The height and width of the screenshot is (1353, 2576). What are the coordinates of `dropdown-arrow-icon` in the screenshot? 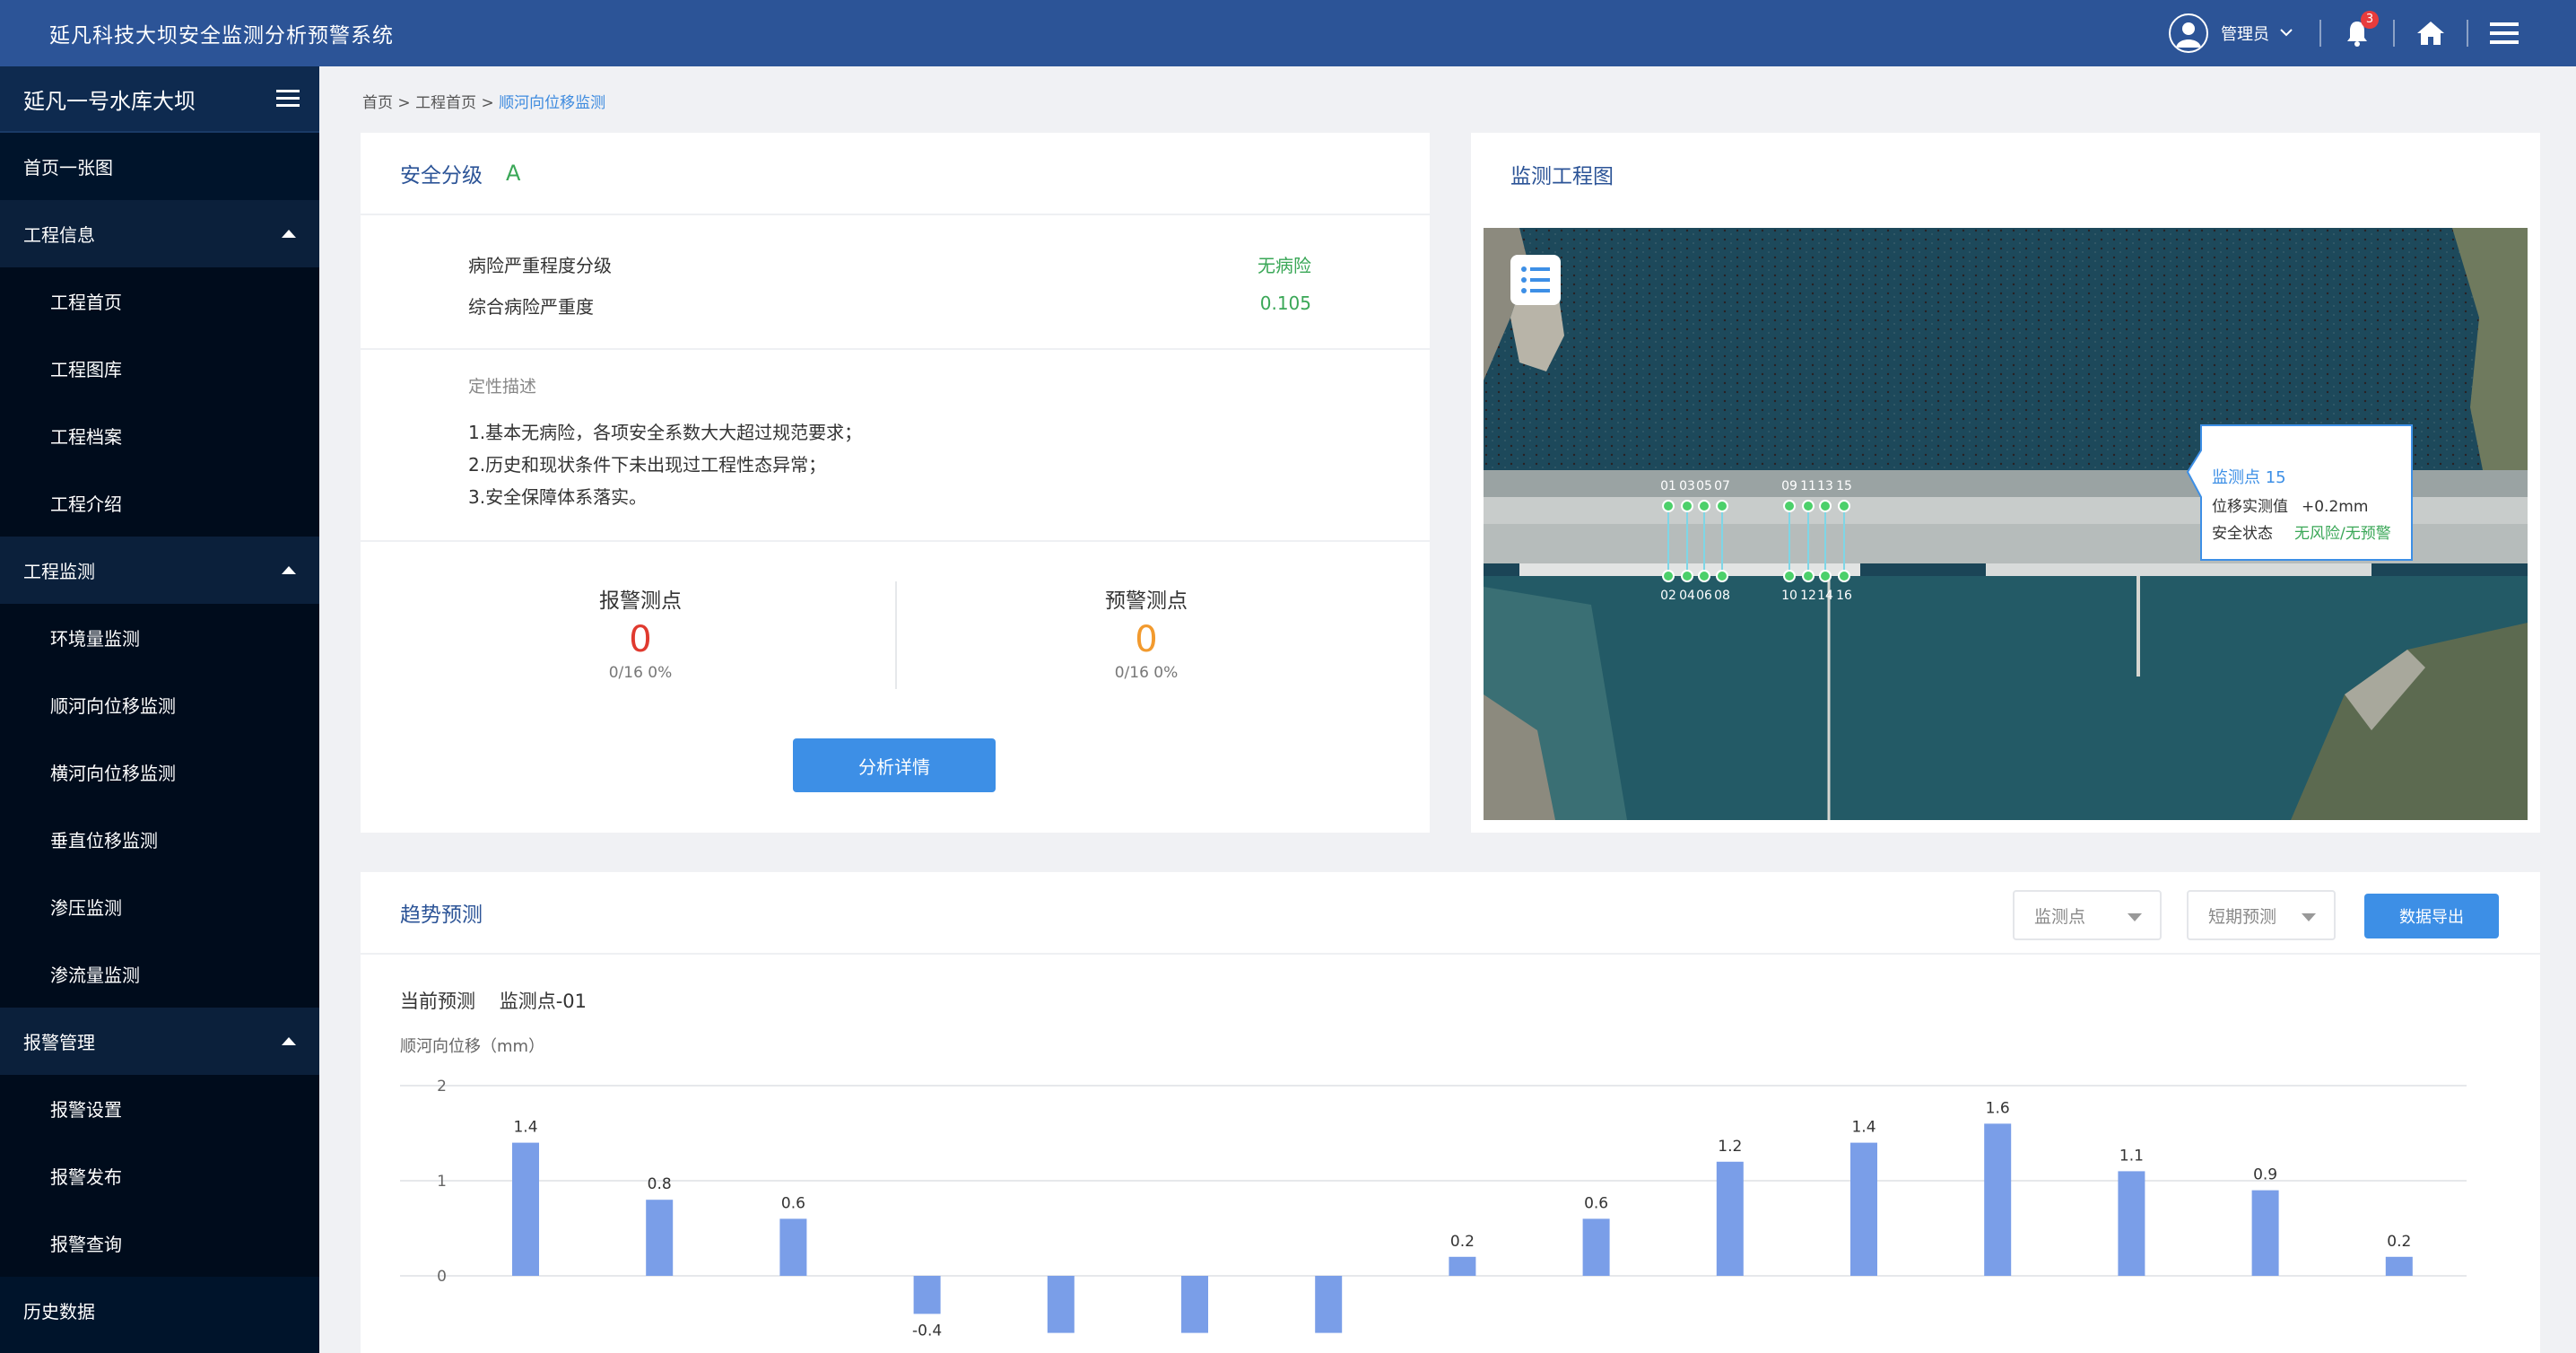 It's located at (2135, 917).